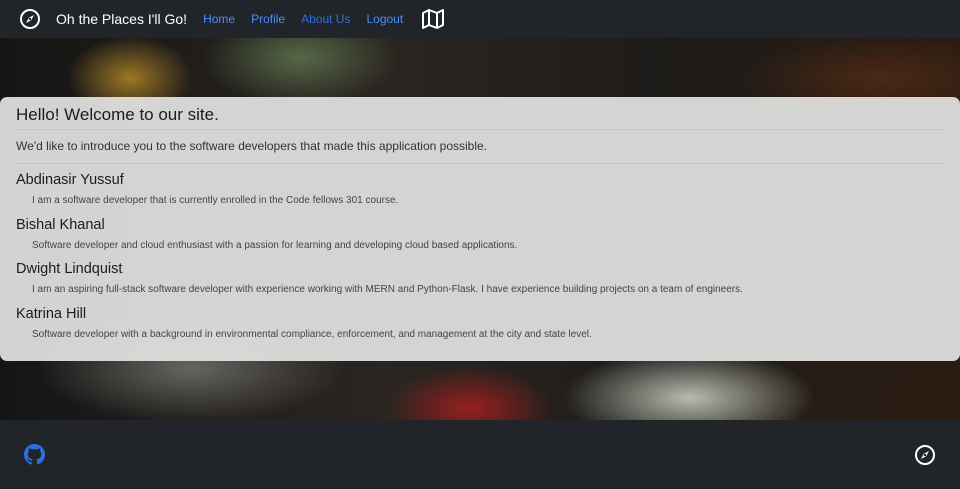 This screenshot has width=960, height=489. What do you see at coordinates (325, 19) in the screenshot?
I see `nav-about-link: About Us` at bounding box center [325, 19].